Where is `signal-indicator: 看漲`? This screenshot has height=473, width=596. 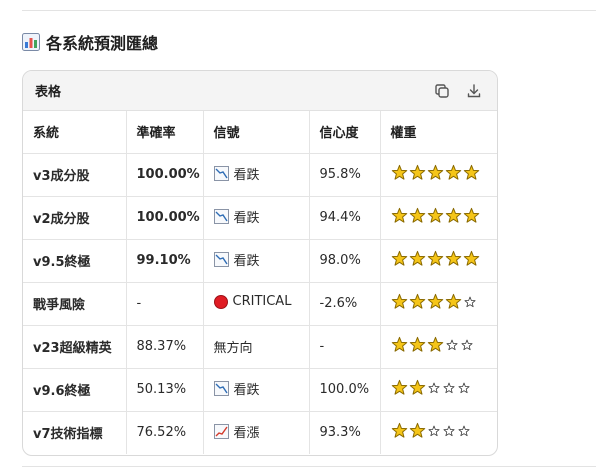
signal-indicator: 看漲 is located at coordinates (236, 432).